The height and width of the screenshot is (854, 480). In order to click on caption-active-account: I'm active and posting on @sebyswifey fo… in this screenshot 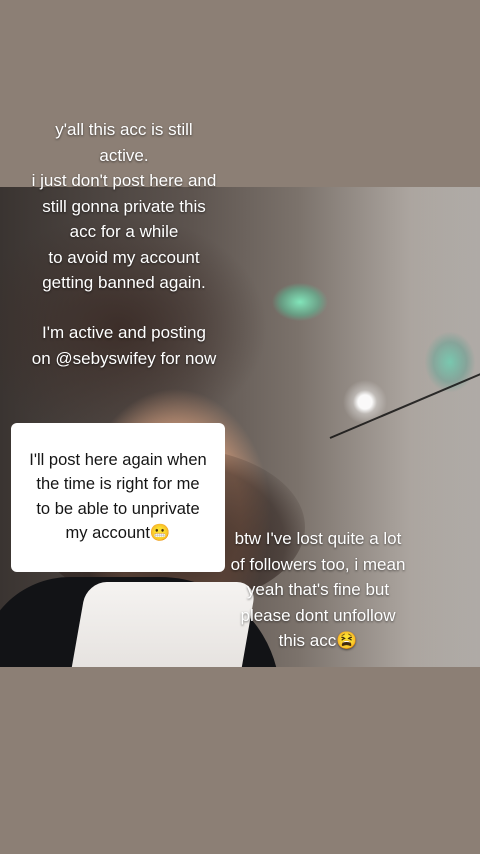, I will do `click(124, 345)`.